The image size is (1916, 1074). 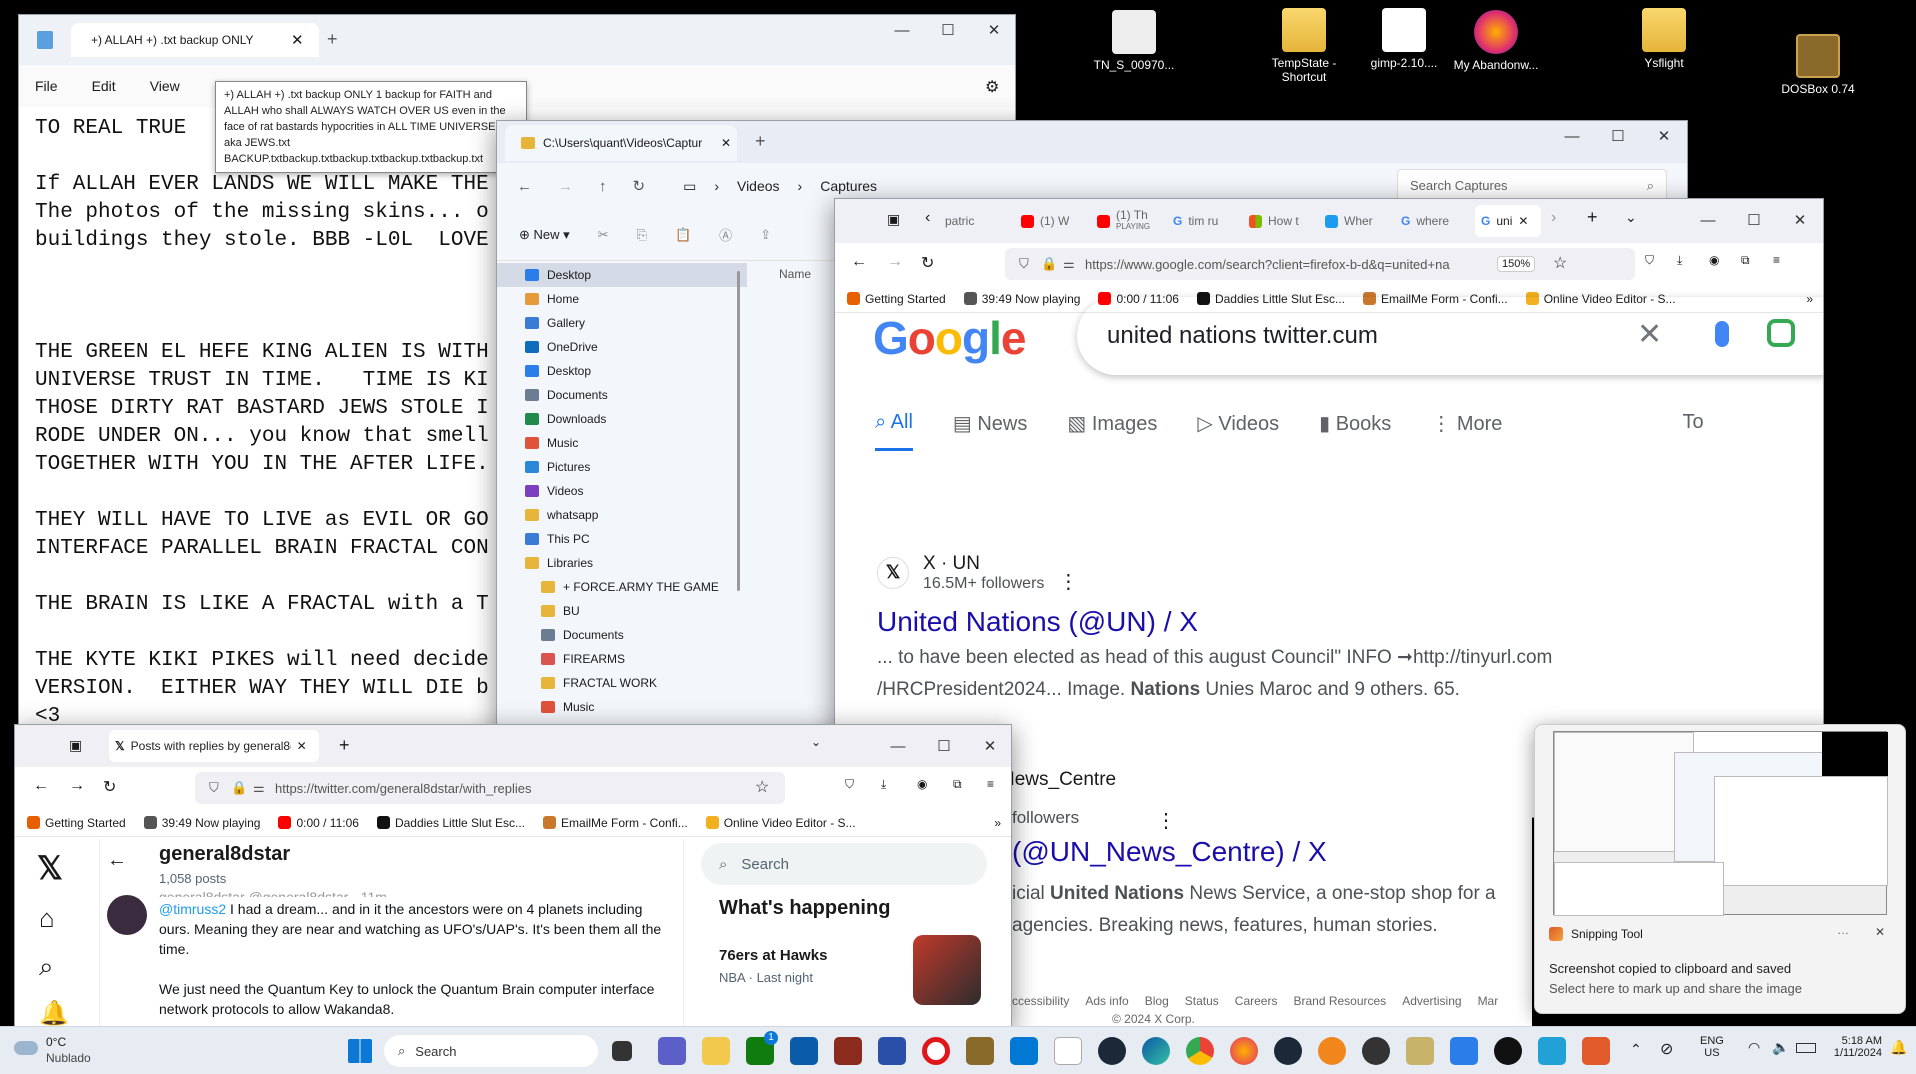 I want to click on chevron-down-icon: ⌄, so click(x=816, y=742).